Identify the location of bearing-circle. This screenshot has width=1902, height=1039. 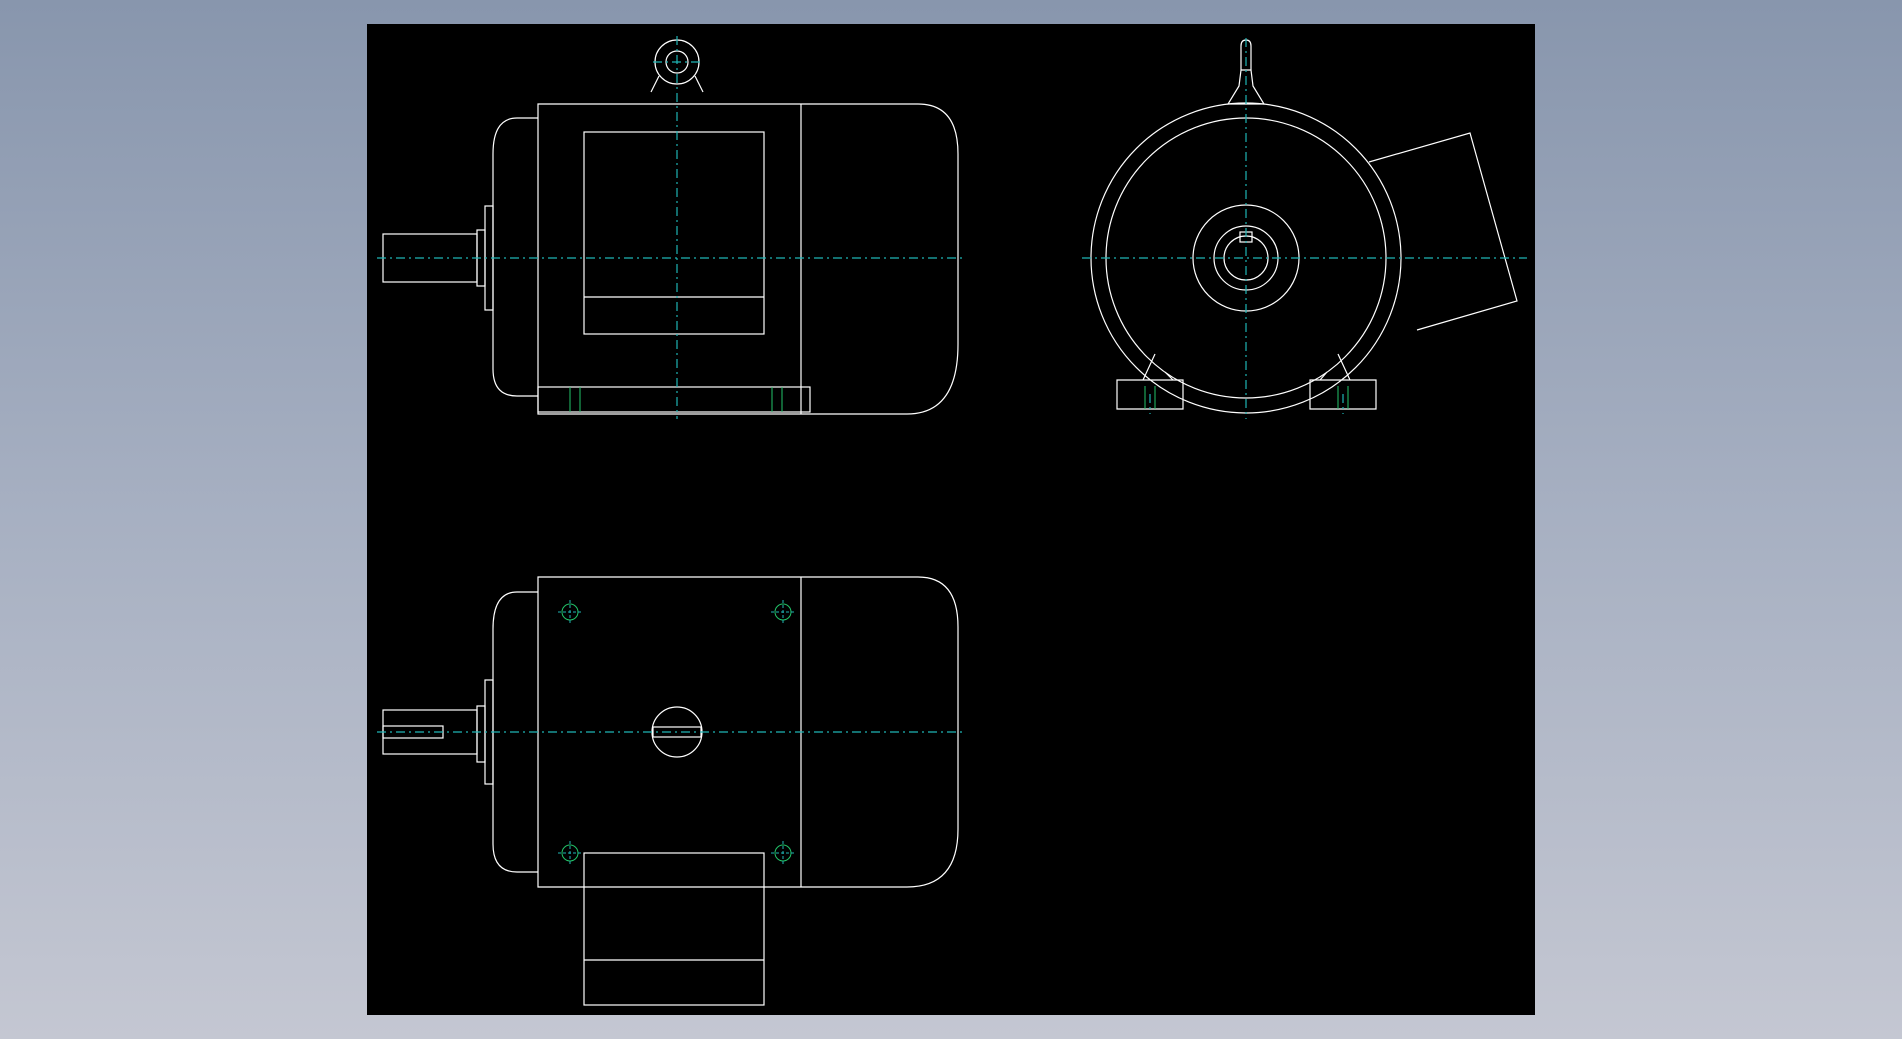
(1246, 258).